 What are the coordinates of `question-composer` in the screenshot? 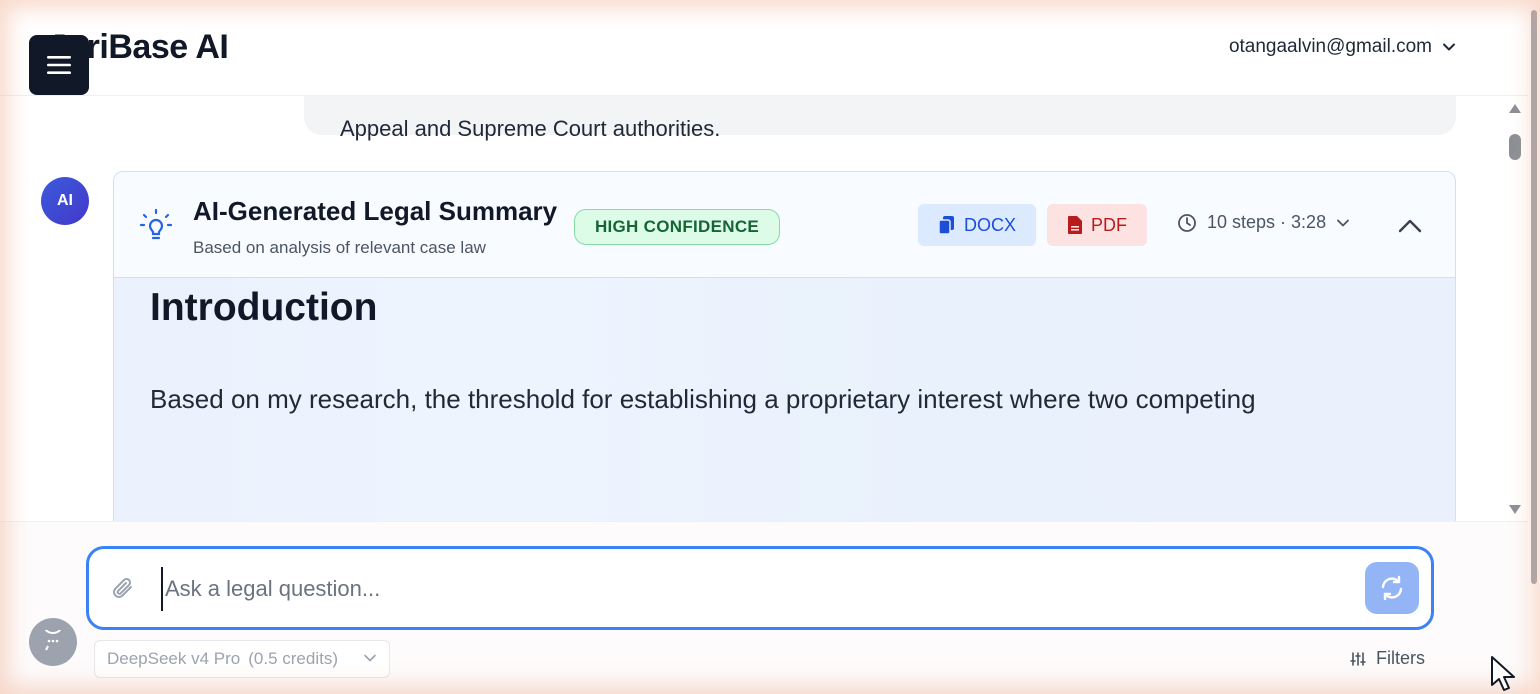 It's located at (760, 588).